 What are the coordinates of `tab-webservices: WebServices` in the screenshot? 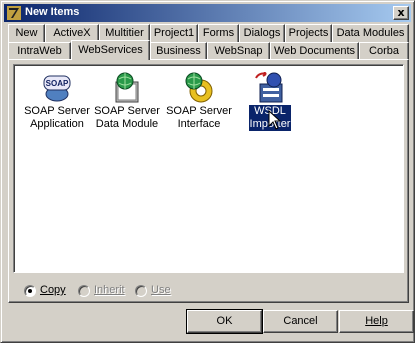 It's located at (110, 50).